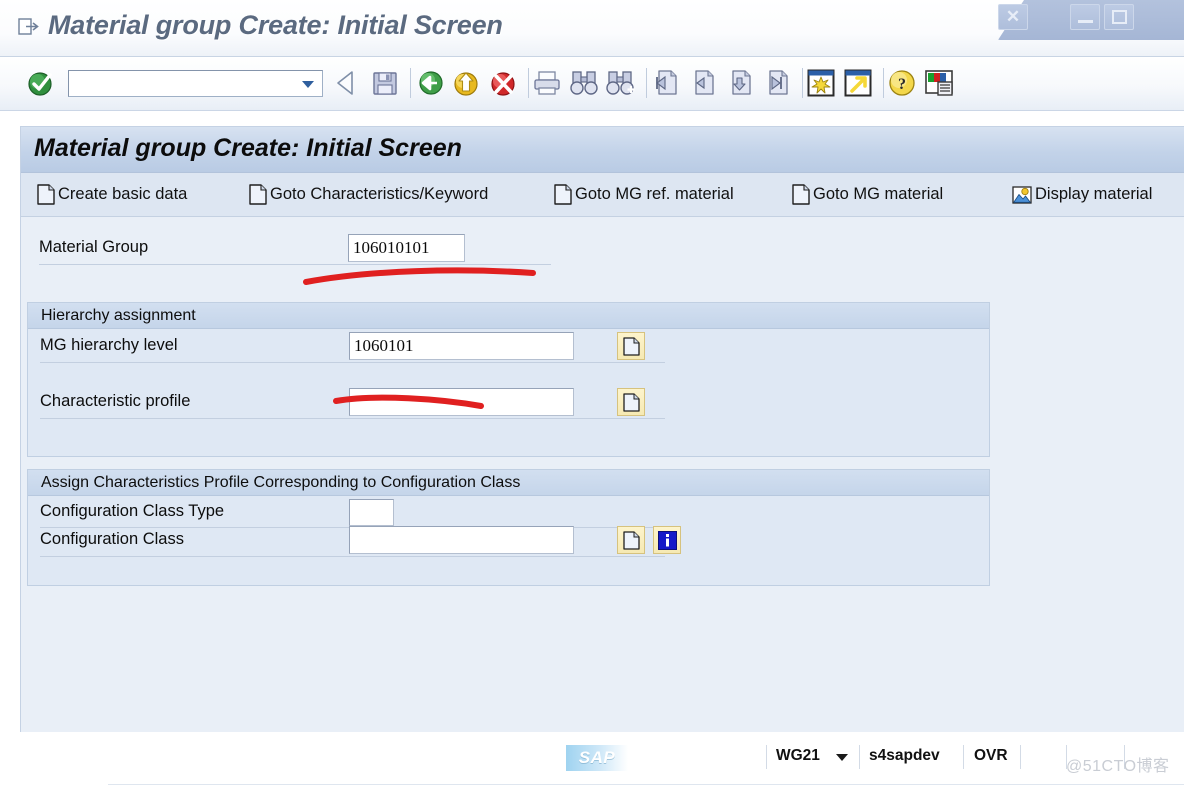  What do you see at coordinates (1085, 17) in the screenshot?
I see `minimize-button` at bounding box center [1085, 17].